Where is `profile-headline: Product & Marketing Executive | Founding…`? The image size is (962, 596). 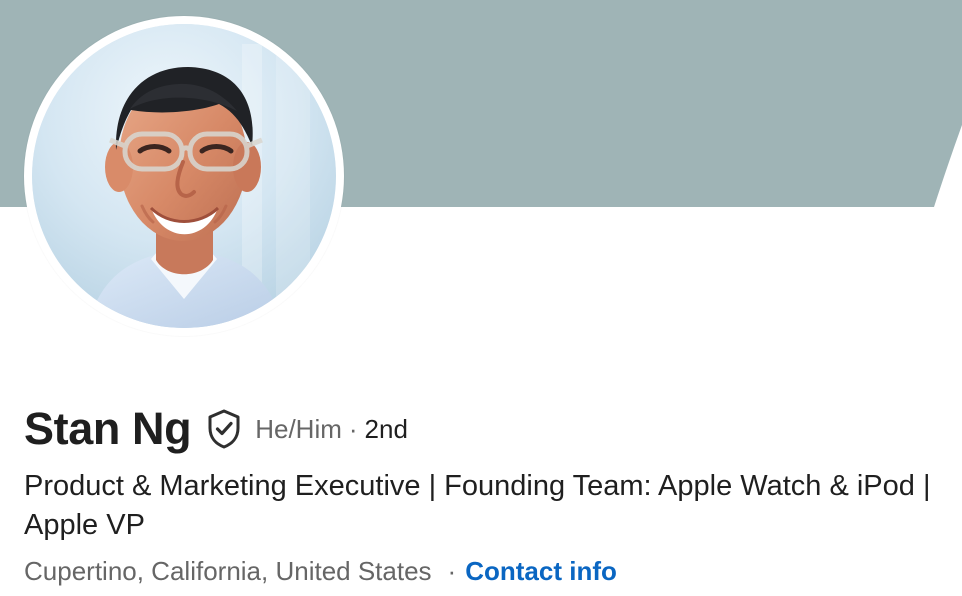
profile-headline: Product & Marketing Executive | Founding… is located at coordinates (477, 505).